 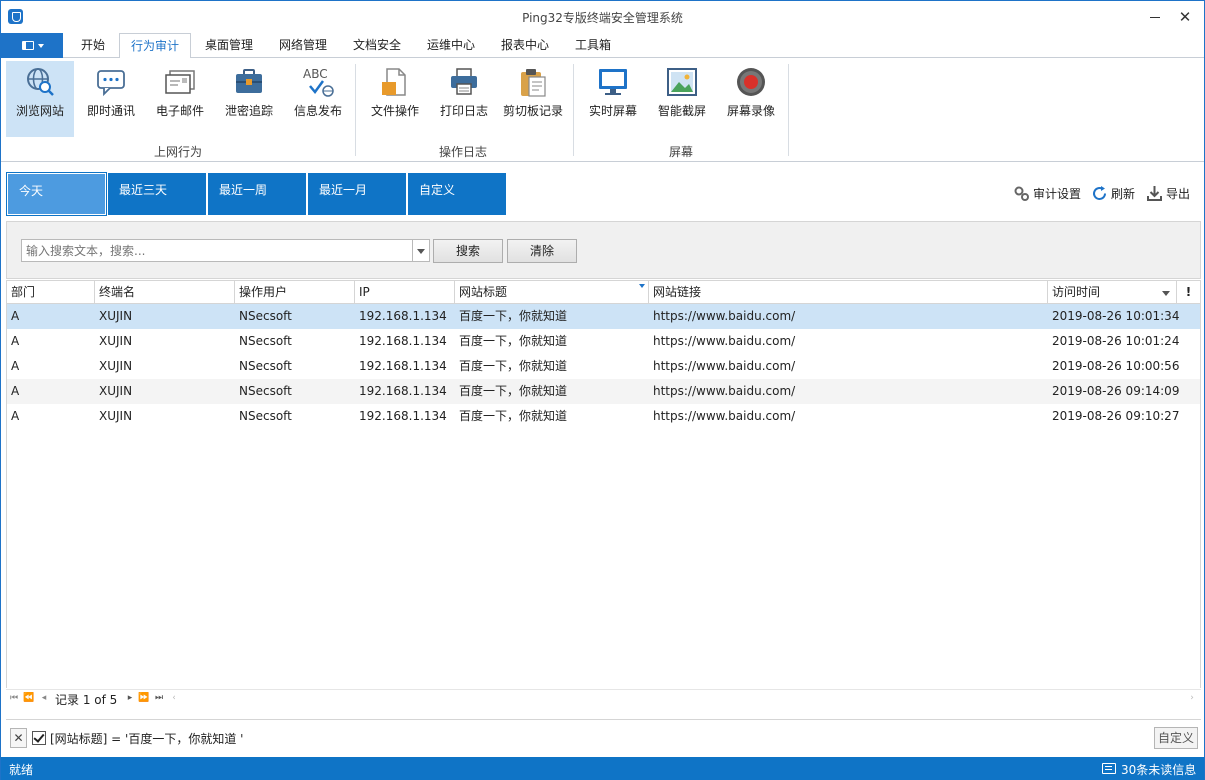 I want to click on realtime-screen-button: 实时屏幕, so click(x=613, y=99).